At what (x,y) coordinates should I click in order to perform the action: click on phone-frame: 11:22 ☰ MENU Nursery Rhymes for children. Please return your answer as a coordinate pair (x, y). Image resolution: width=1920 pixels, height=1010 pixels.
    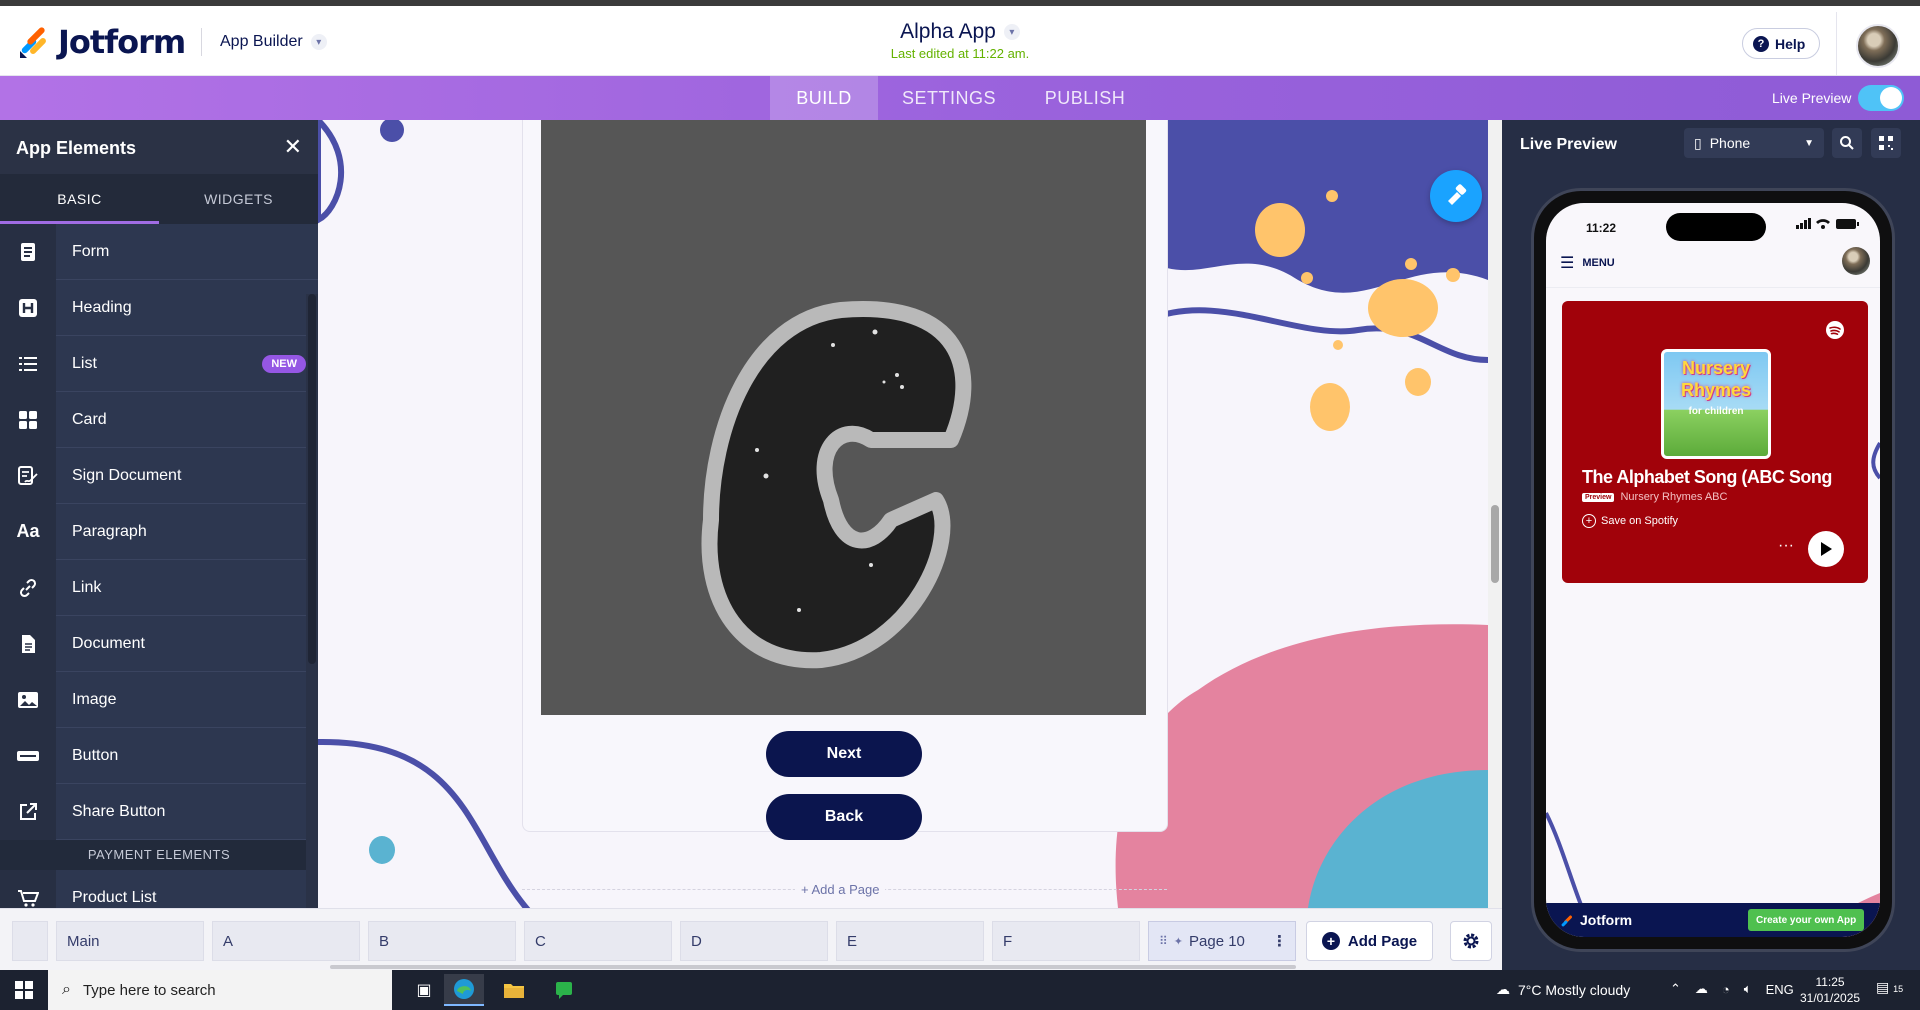
    Looking at the image, I should click on (1713, 570).